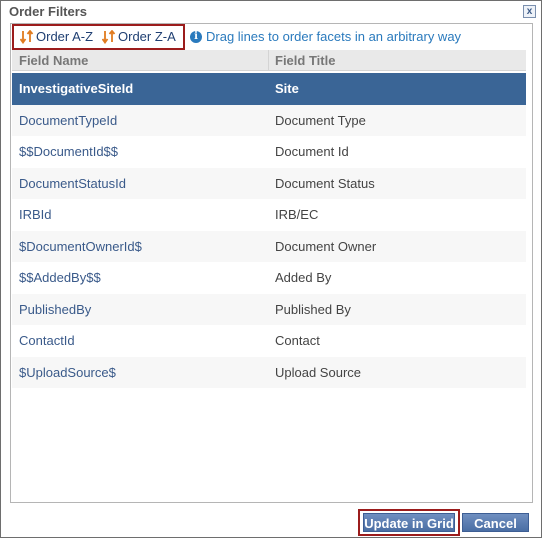  Describe the element at coordinates (48, 11) in the screenshot. I see `dialog-title: Order Filters` at that location.